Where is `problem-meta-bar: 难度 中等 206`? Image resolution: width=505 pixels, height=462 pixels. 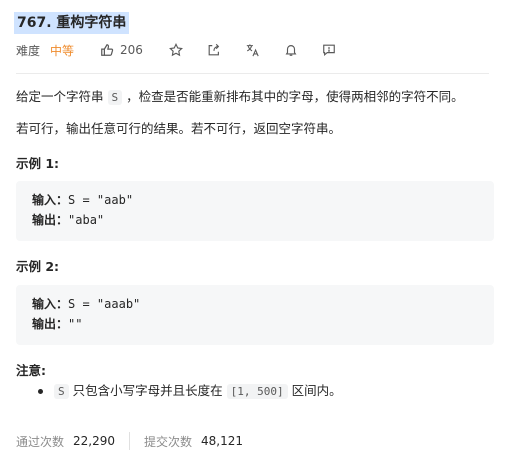
problem-meta-bar: 难度 中等 206 is located at coordinates (176, 50).